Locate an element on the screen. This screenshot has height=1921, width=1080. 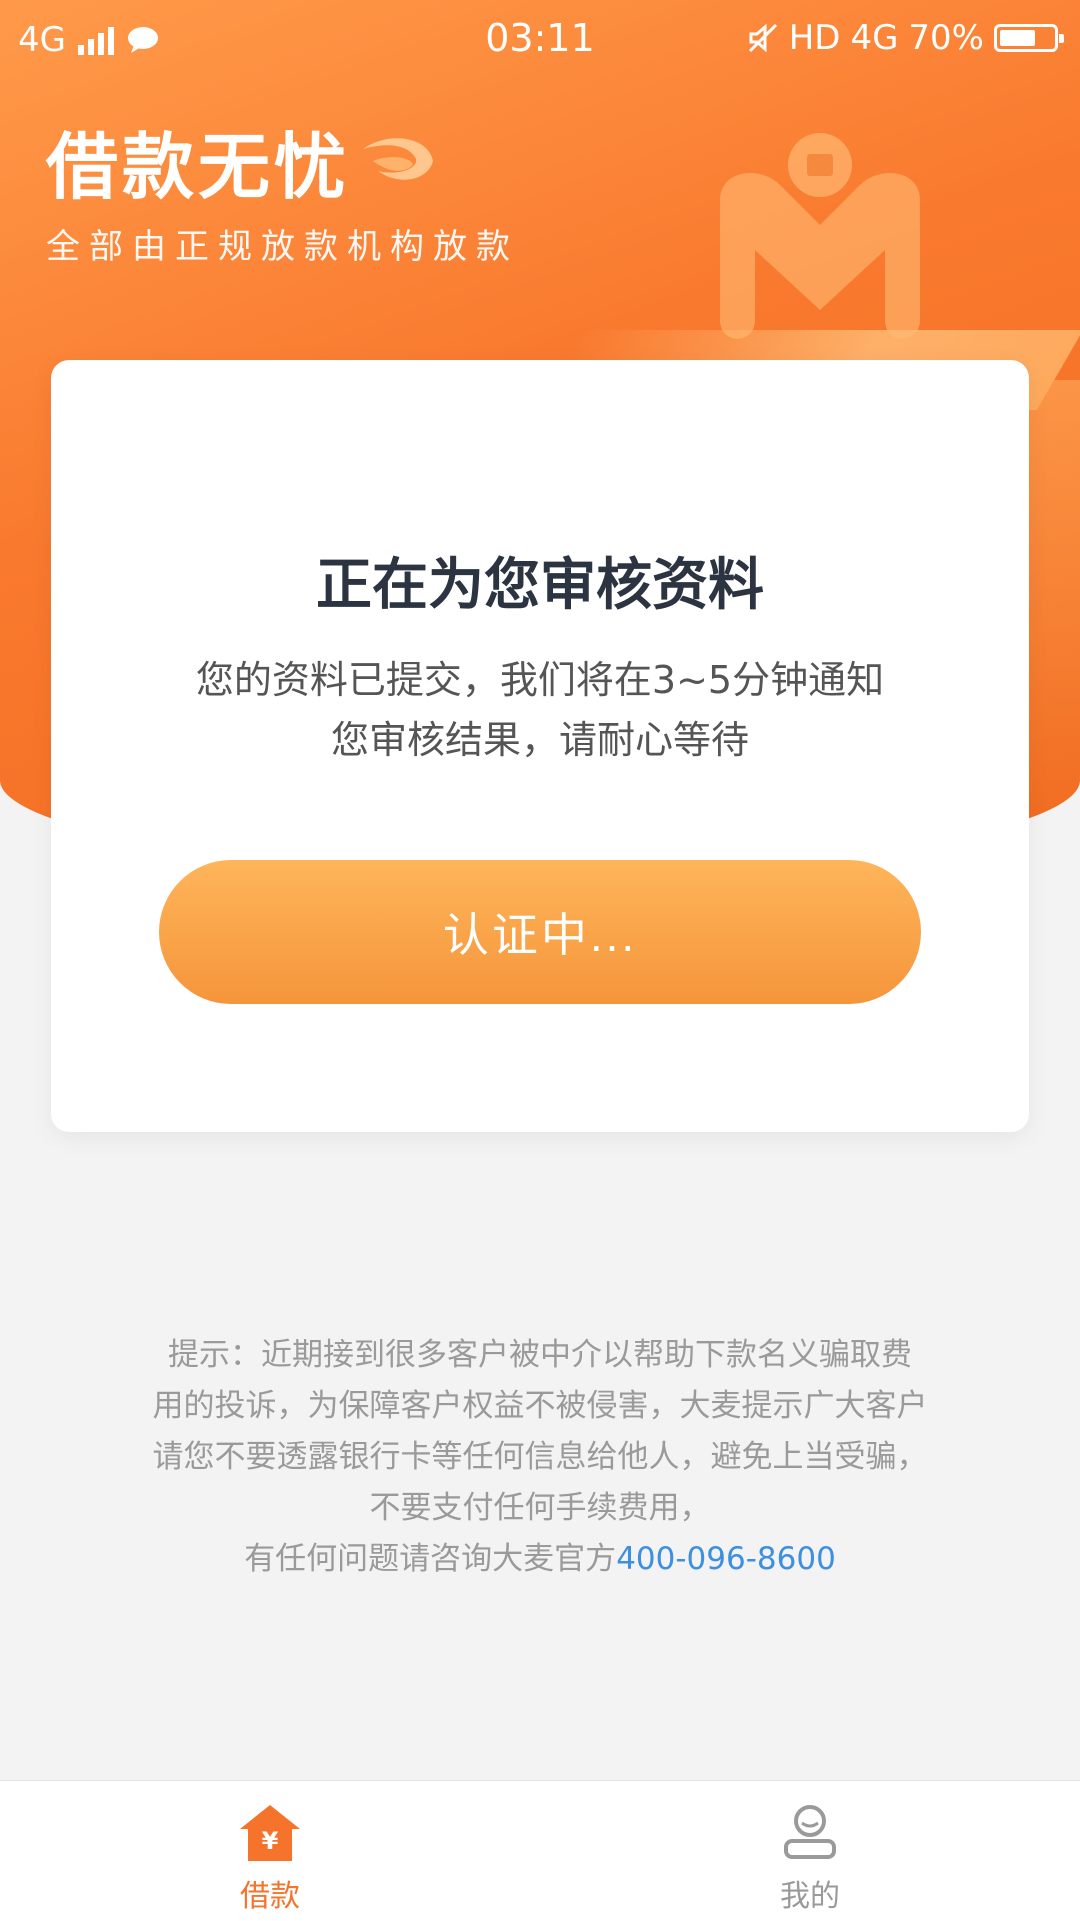
slogan: 全部由正规放款机构放款 is located at coordinates (282, 247).